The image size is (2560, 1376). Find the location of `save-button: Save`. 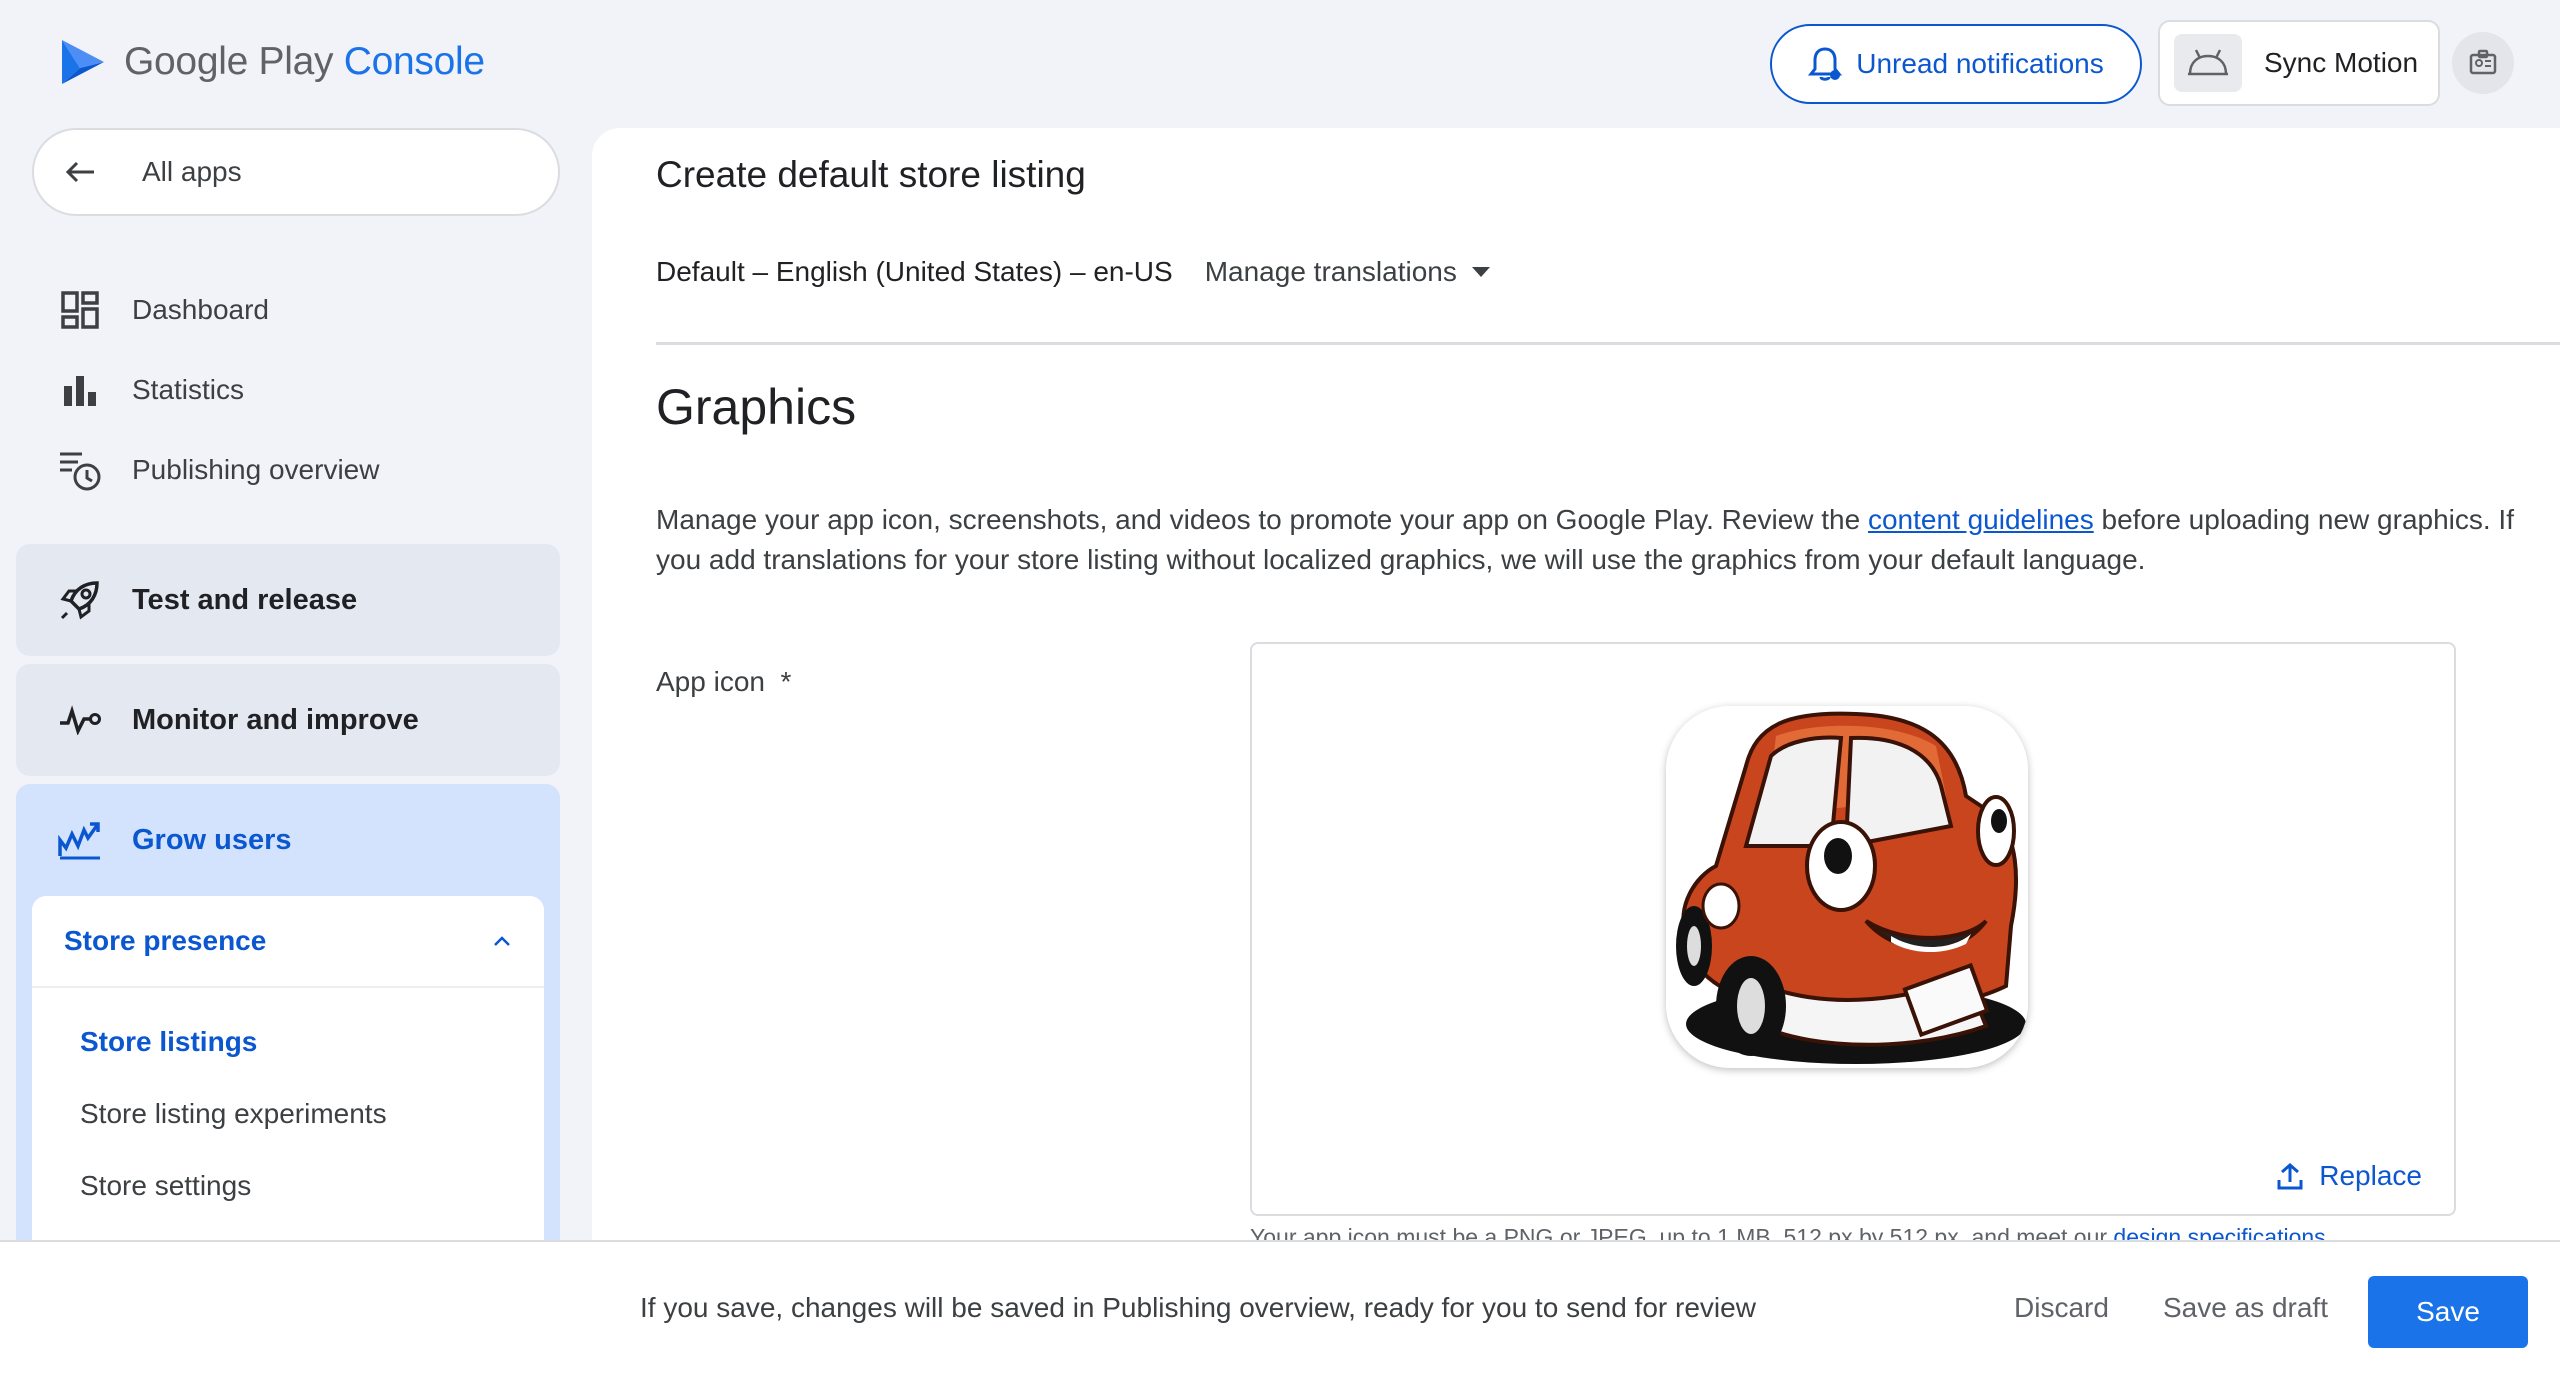

save-button: Save is located at coordinates (2448, 1312).